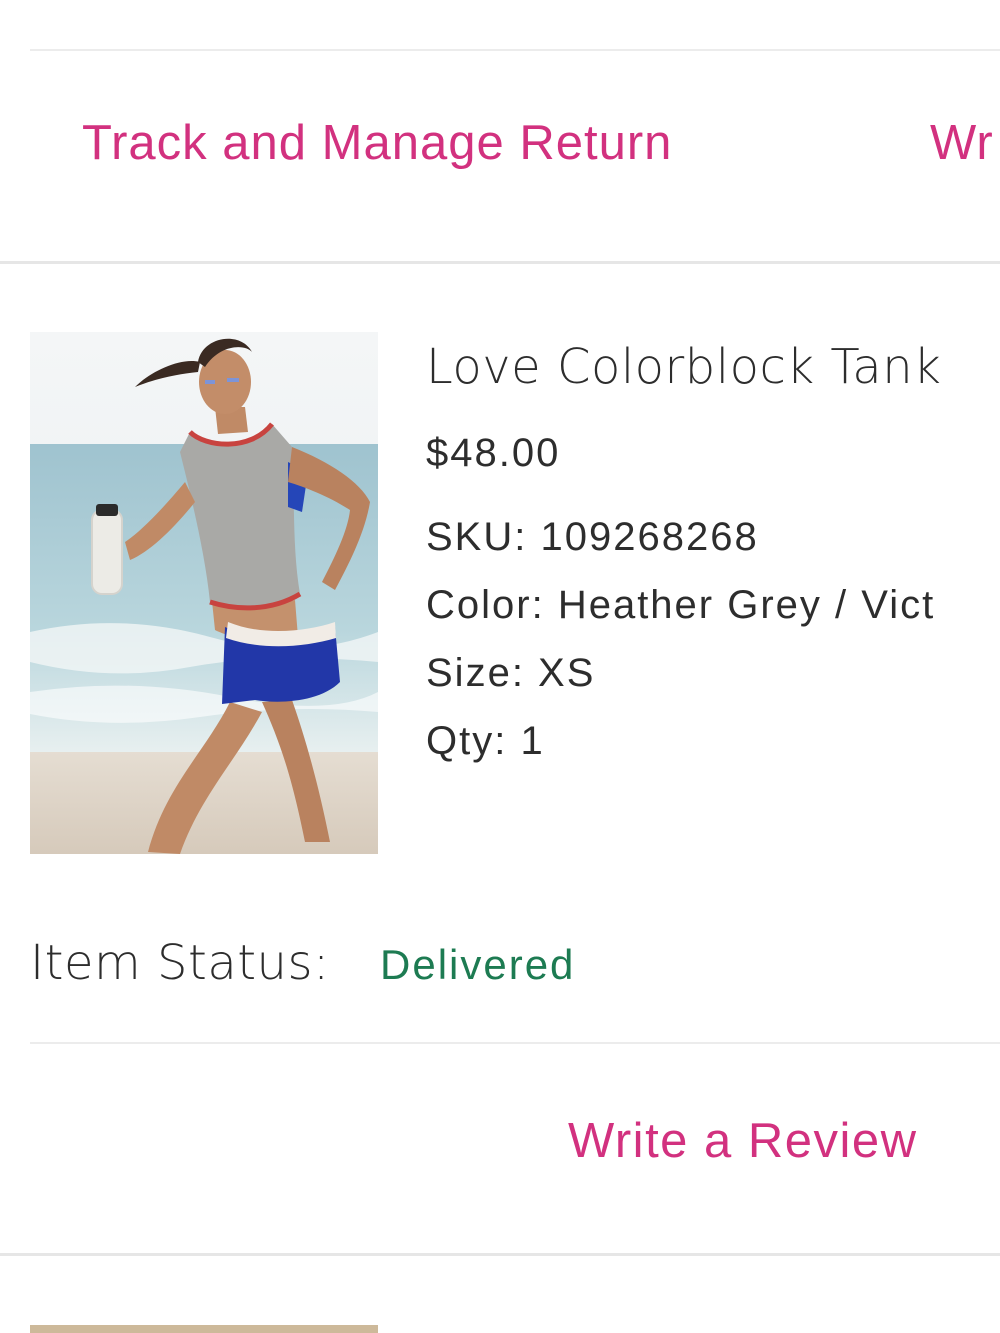  Describe the element at coordinates (204, 1329) in the screenshot. I see `next-product-image-edge` at that location.